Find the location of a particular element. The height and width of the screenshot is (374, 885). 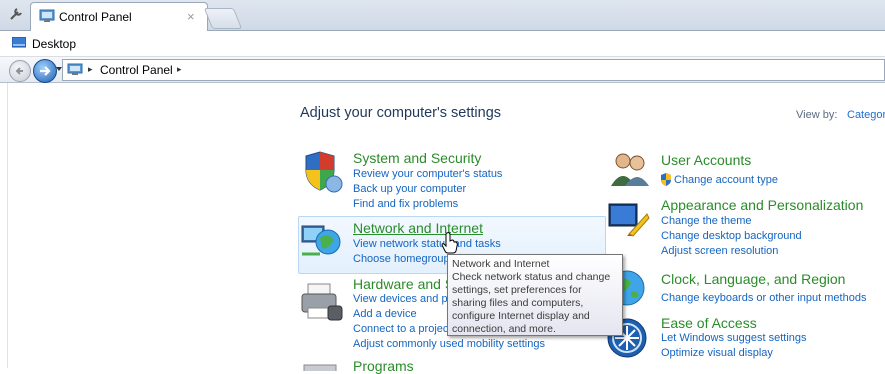

tab-title: Control Panel is located at coordinates (95, 17).